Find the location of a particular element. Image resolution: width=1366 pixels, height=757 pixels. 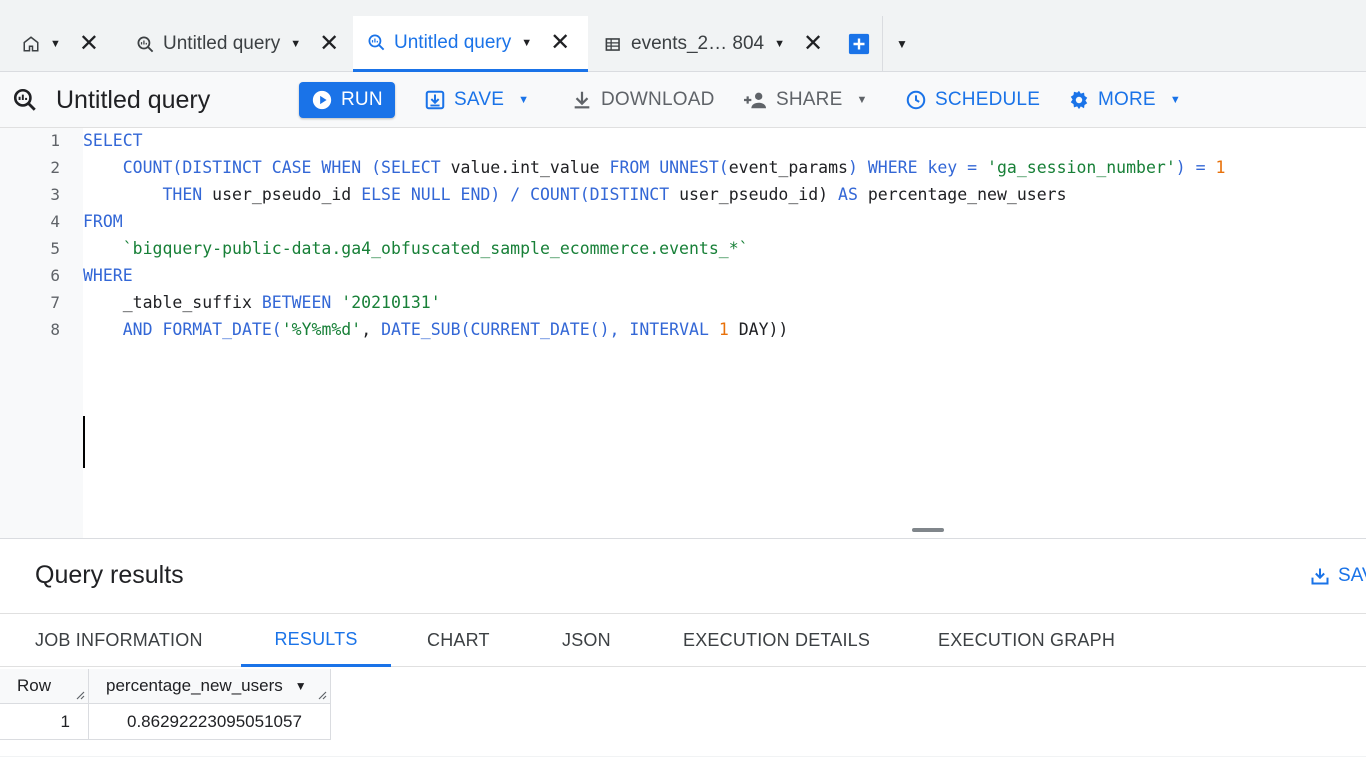

column-header-label: percentage_new_users is located at coordinates (194, 685).